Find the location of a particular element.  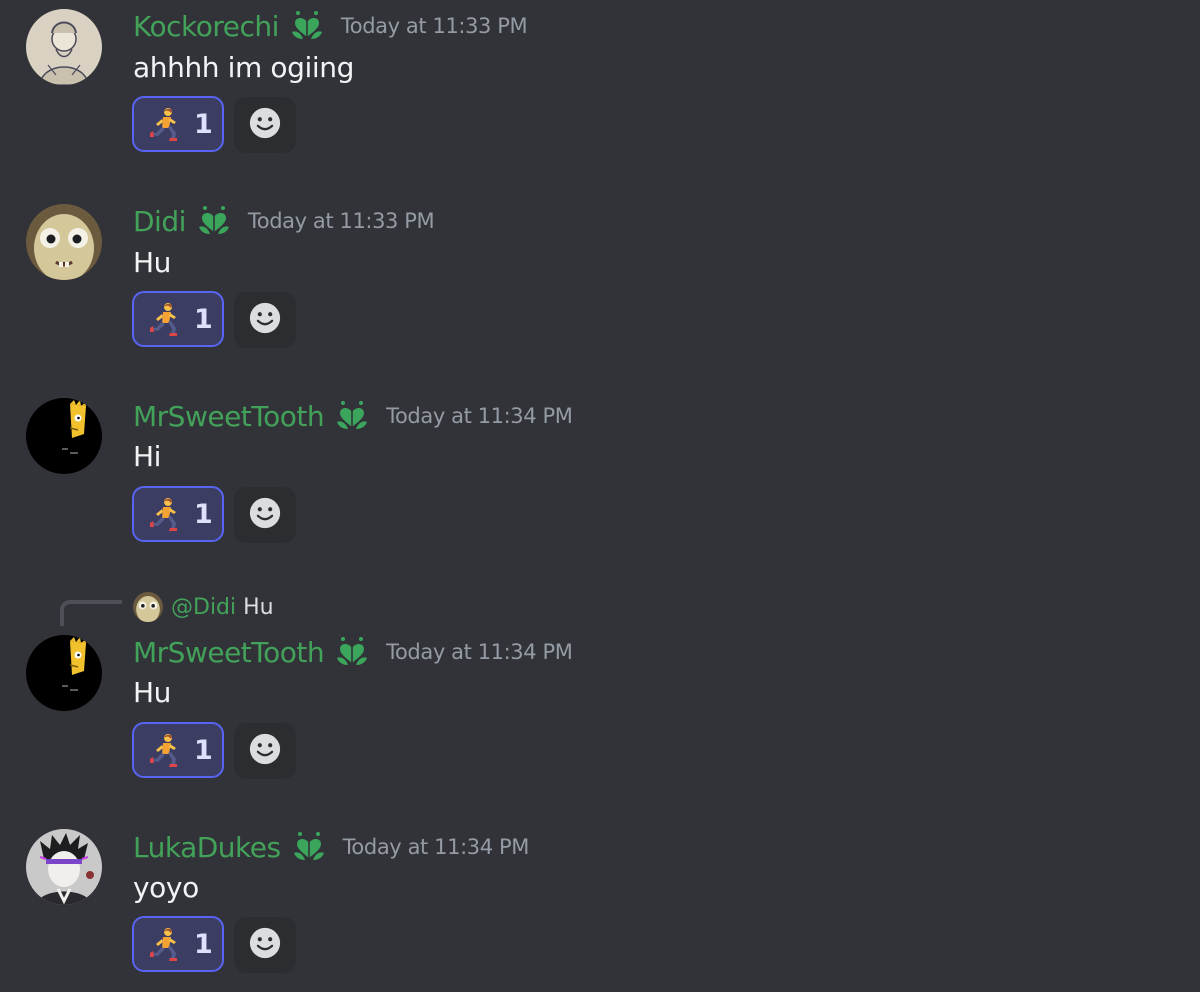

reply-mention: @Didi is located at coordinates (203, 607).